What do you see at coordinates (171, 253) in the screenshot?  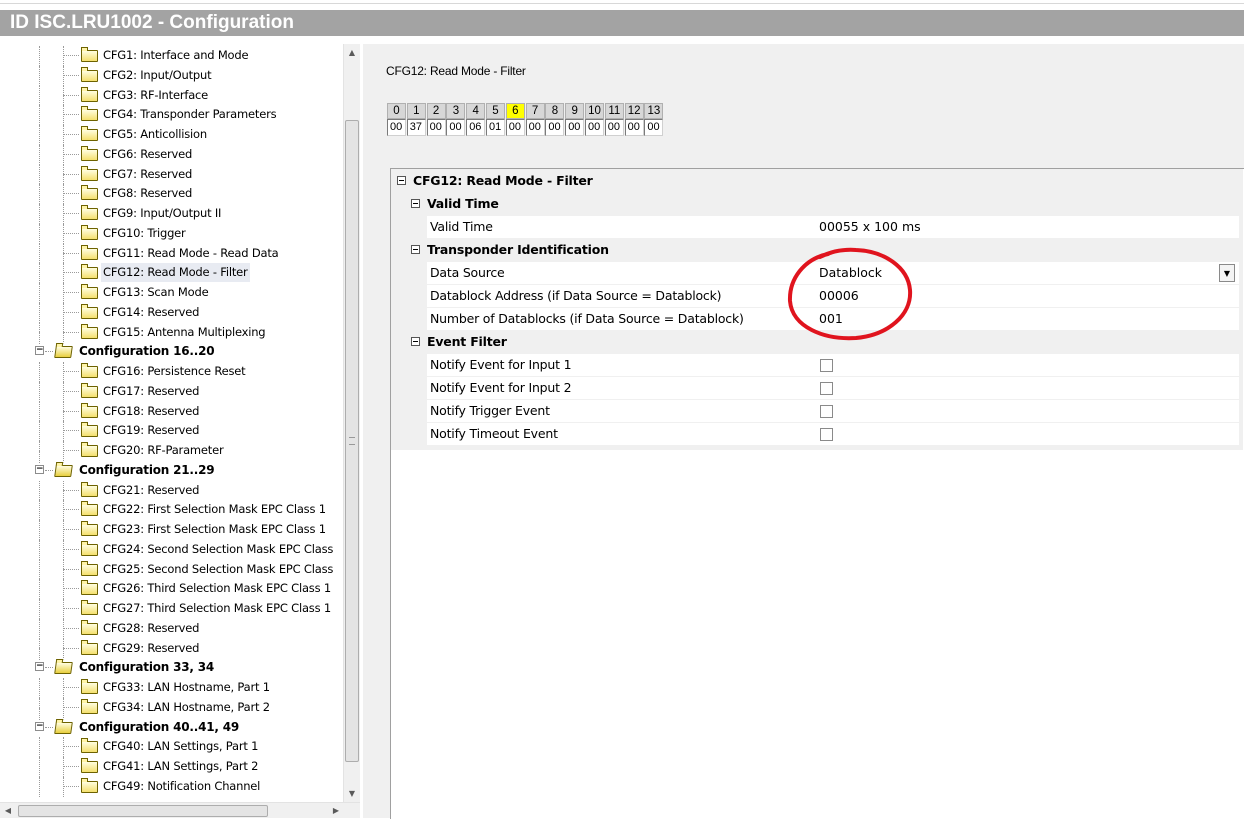 I see `tree-item: CFG11: Read Mode - Read Data` at bounding box center [171, 253].